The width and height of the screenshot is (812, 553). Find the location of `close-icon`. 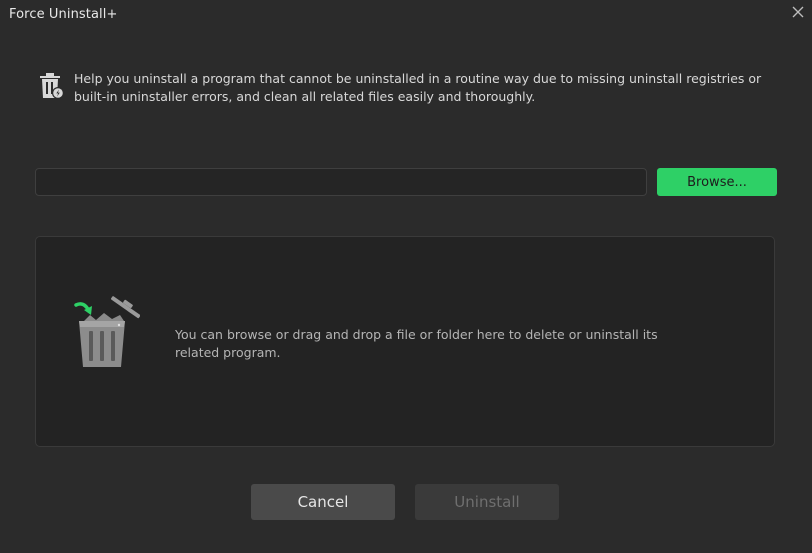

close-icon is located at coordinates (798, 12).